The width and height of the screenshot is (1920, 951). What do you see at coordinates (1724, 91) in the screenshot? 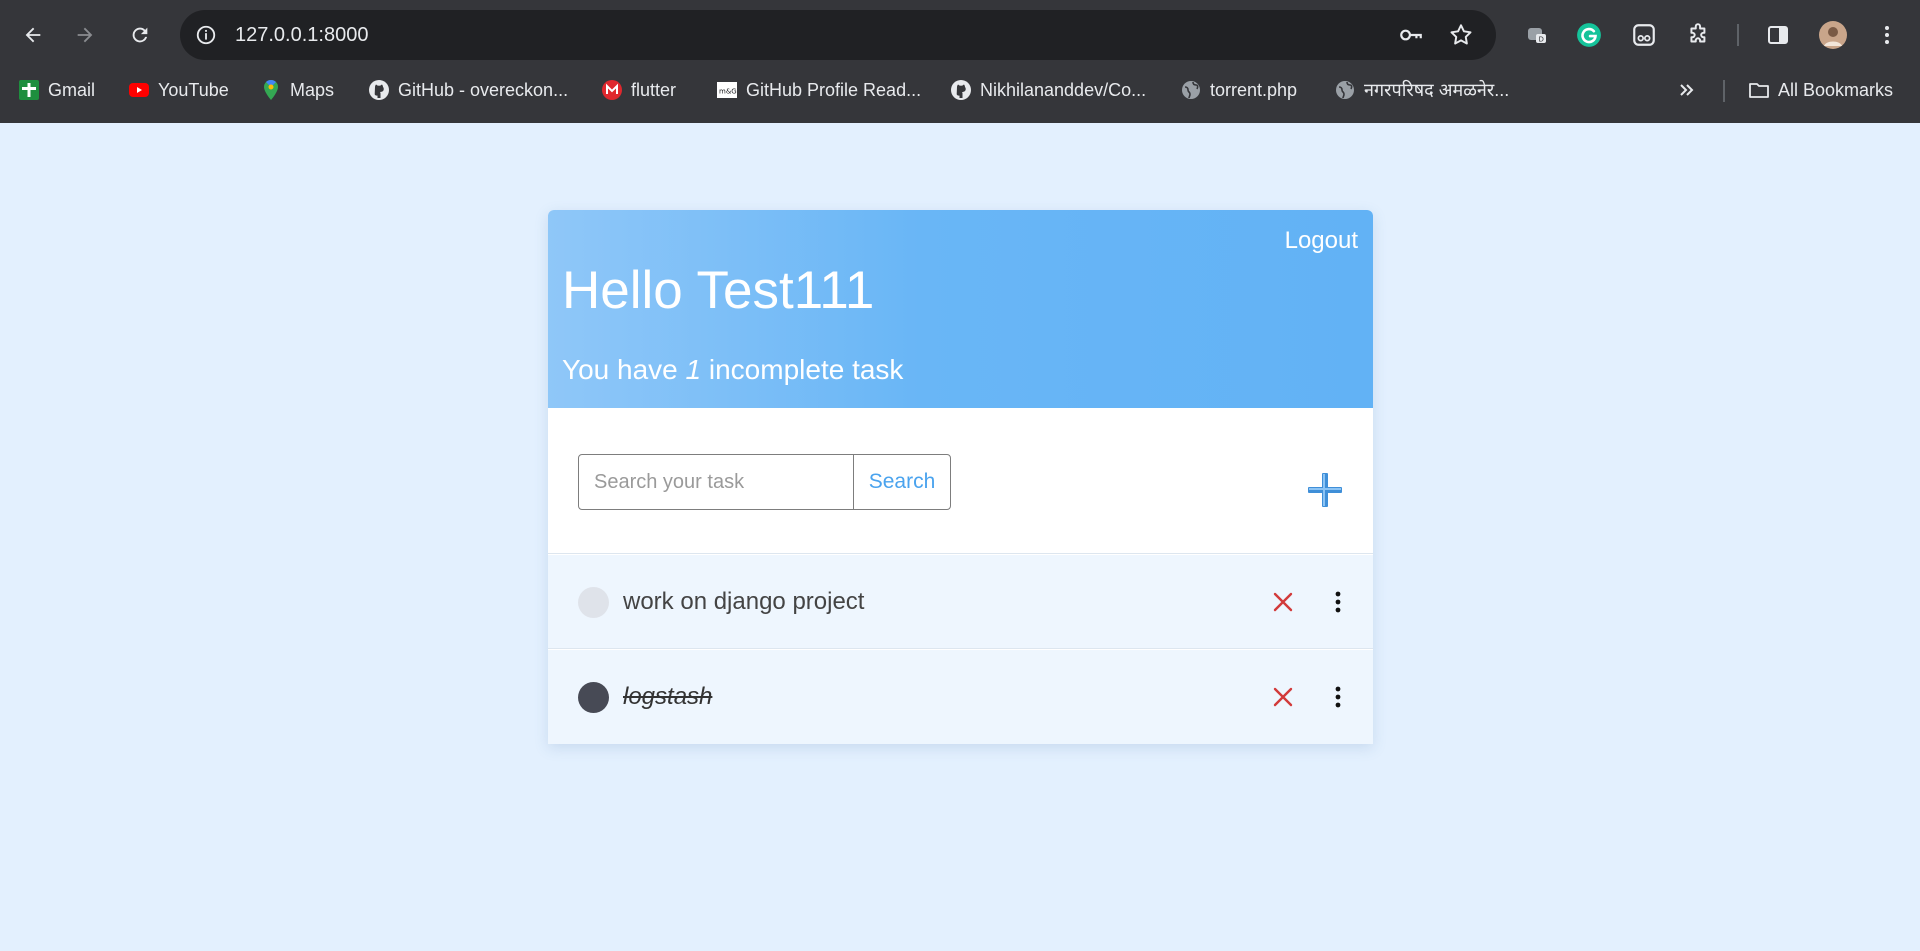
I see `bookmarks-divider` at bounding box center [1724, 91].